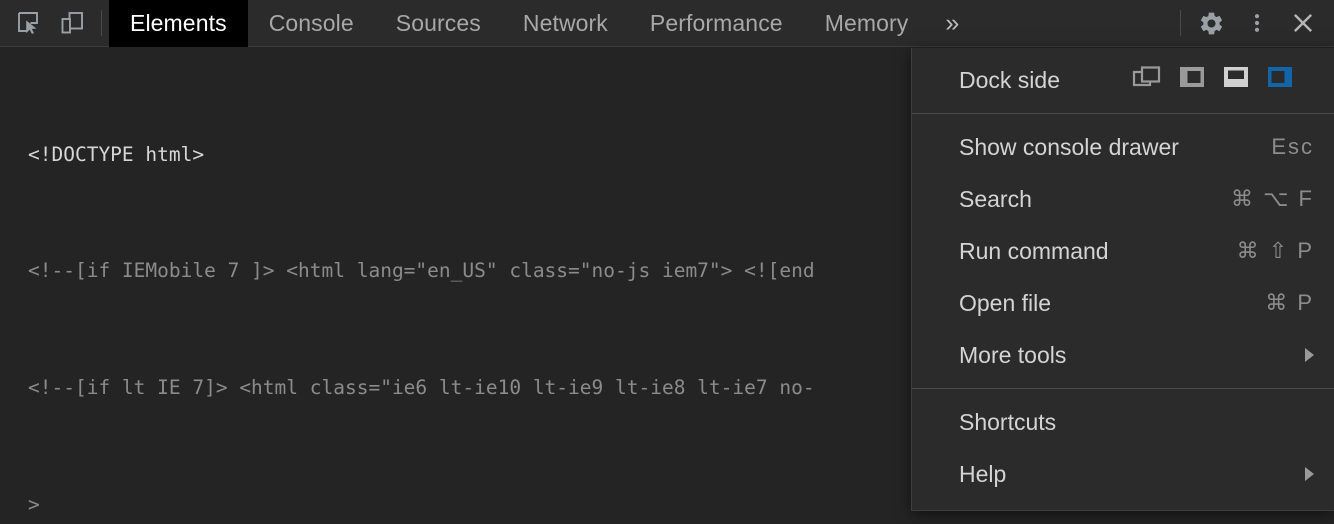  Describe the element at coordinates (1147, 80) in the screenshot. I see `undock-window-icon` at that location.